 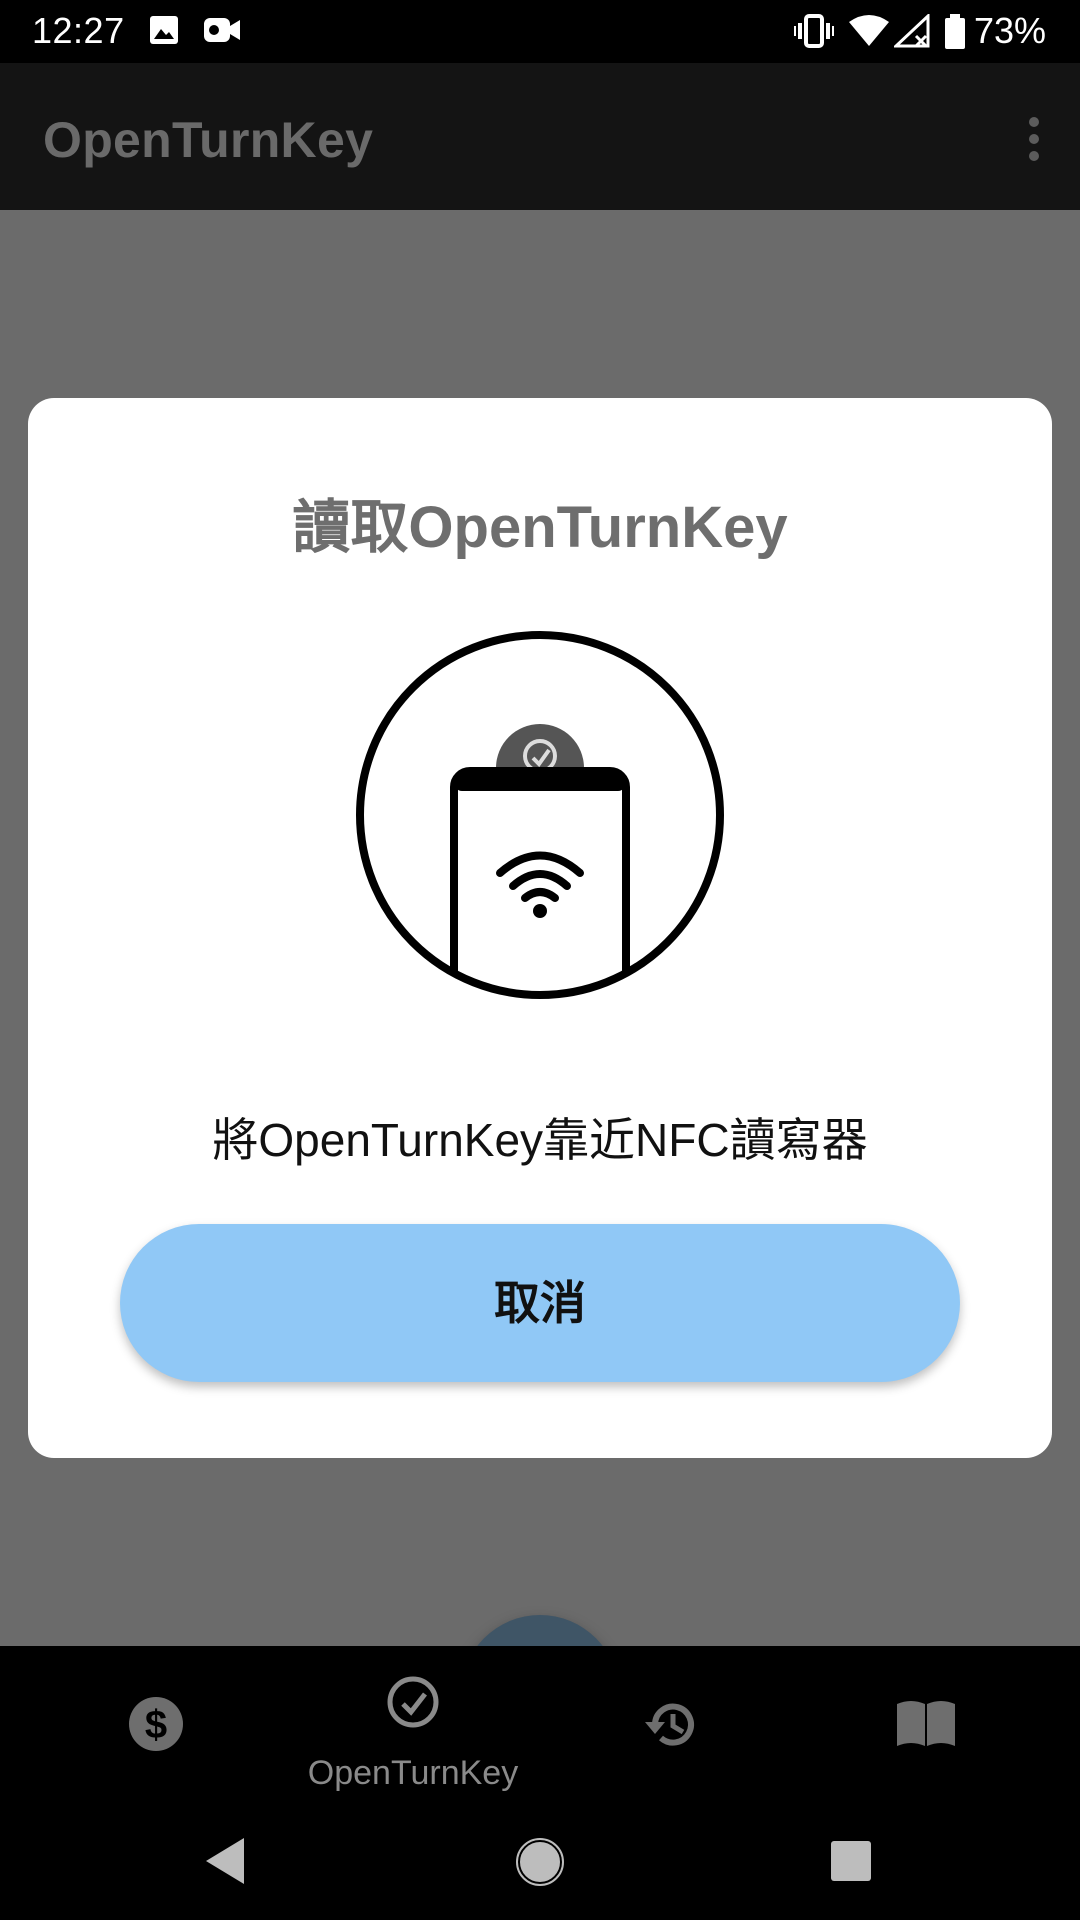 I want to click on battery-icon, so click(x=955, y=31).